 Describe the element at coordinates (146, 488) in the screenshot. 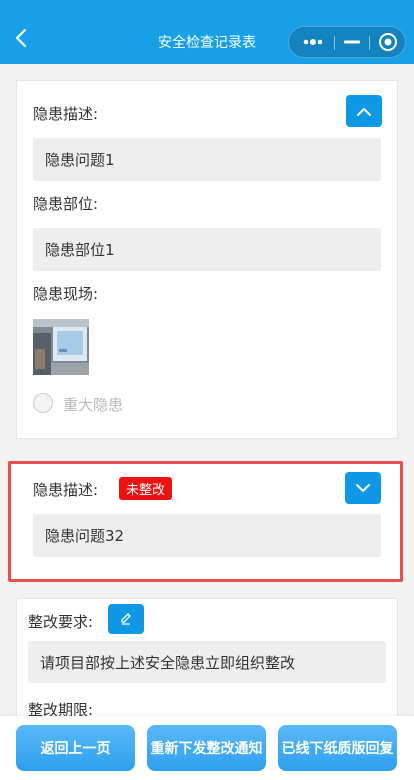

I see `status-badge: 未整改` at that location.